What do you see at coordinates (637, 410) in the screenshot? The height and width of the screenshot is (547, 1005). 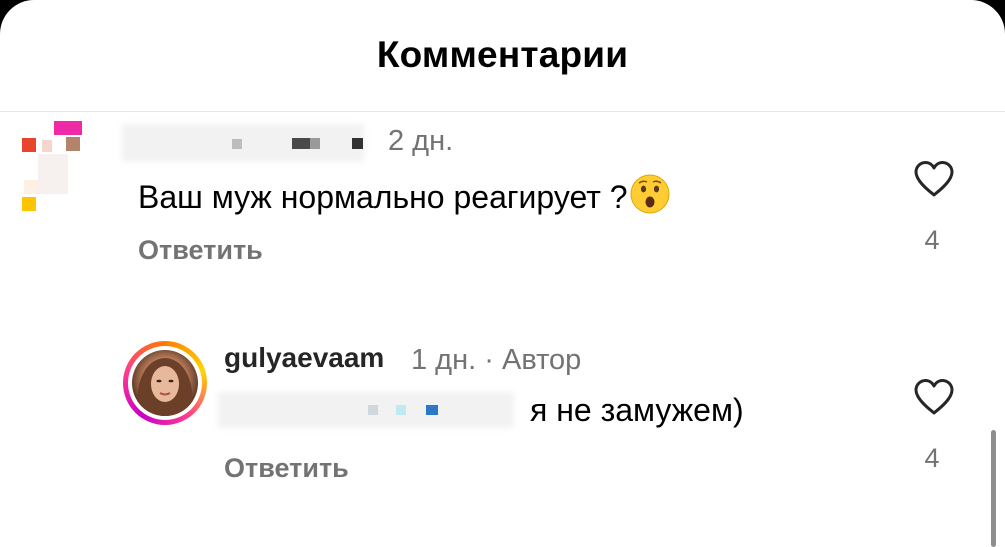 I see `comment-body: я не замужем)` at bounding box center [637, 410].